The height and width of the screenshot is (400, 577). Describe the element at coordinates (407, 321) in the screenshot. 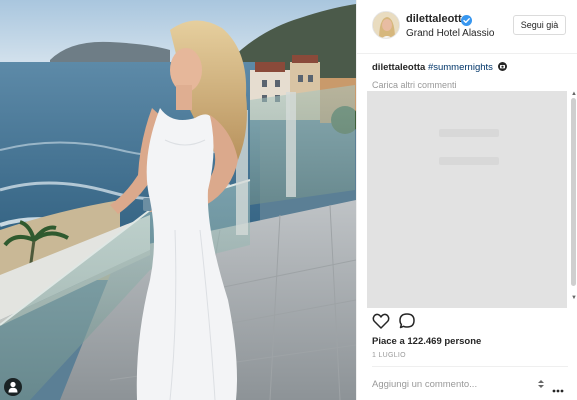

I see `comment-bubble-icon` at that location.